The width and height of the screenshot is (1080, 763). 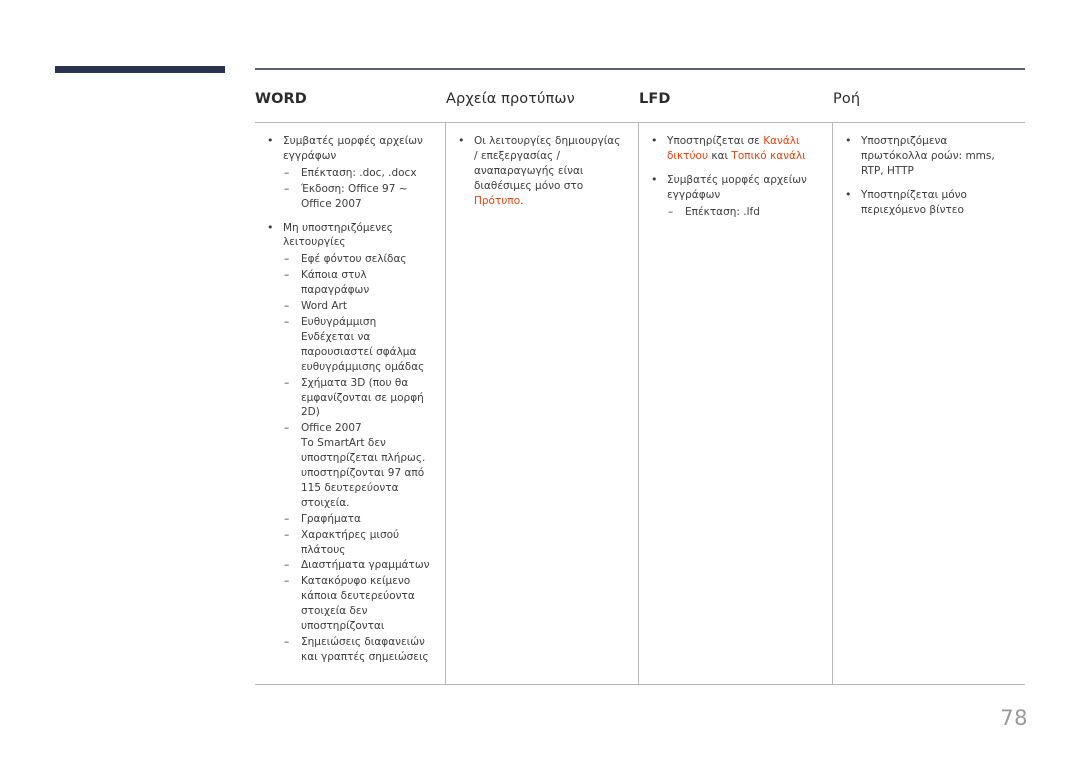 I want to click on sub-bullet-text: Κατακόρυφο κείμενο, so click(x=356, y=581).